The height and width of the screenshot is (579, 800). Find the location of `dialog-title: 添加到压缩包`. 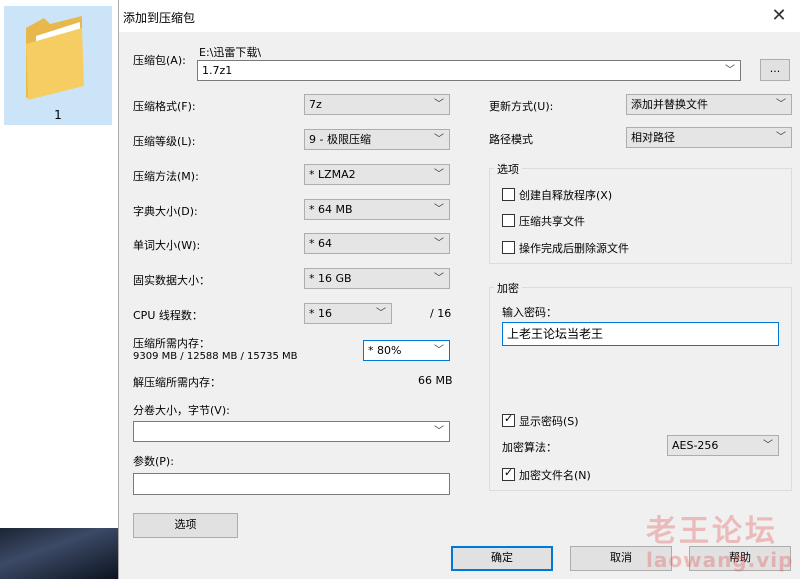

dialog-title: 添加到压缩包 is located at coordinates (159, 18).